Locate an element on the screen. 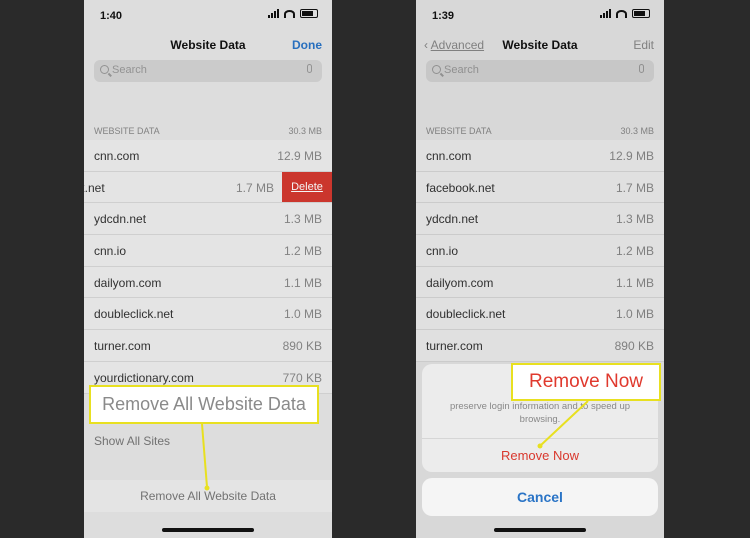 The image size is (750, 538). callout-remove-all: Remove All Website Data is located at coordinates (204, 404).